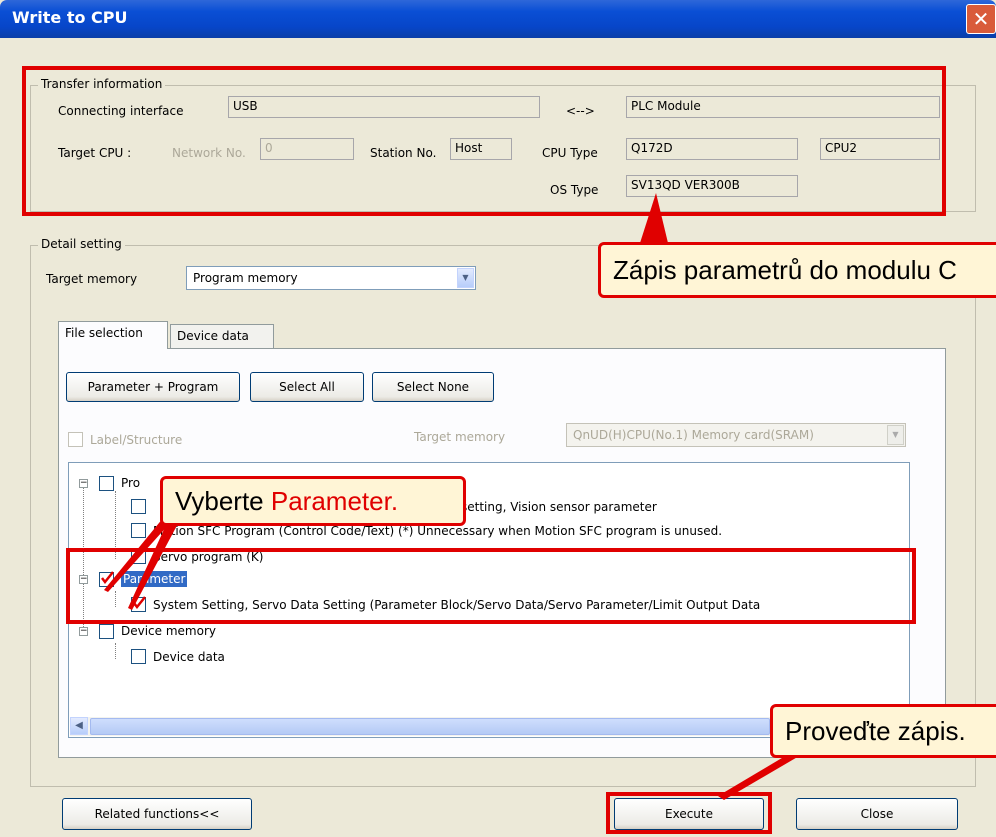 Image resolution: width=996 pixels, height=837 pixels. Describe the element at coordinates (654, 218) in the screenshot. I see `transfer-pointer` at that location.